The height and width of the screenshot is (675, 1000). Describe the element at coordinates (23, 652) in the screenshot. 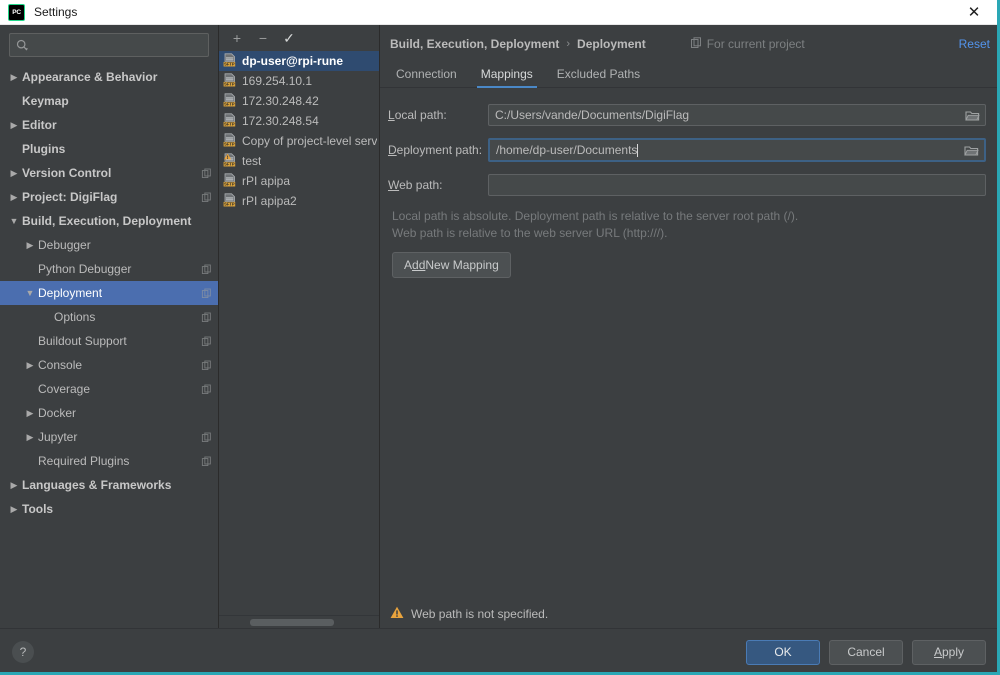

I see `help-button: ?` at that location.